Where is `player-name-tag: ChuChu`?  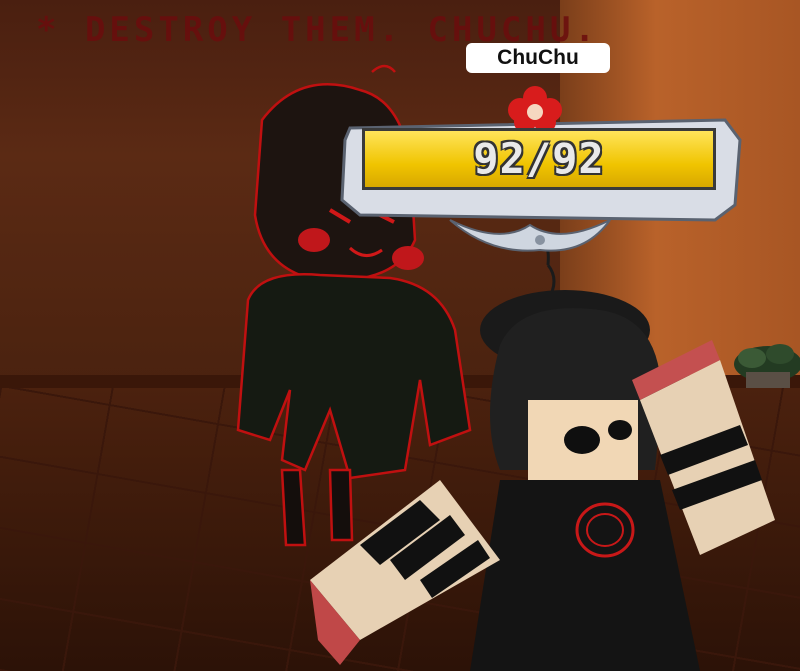
player-name-tag: ChuChu is located at coordinates (538, 58).